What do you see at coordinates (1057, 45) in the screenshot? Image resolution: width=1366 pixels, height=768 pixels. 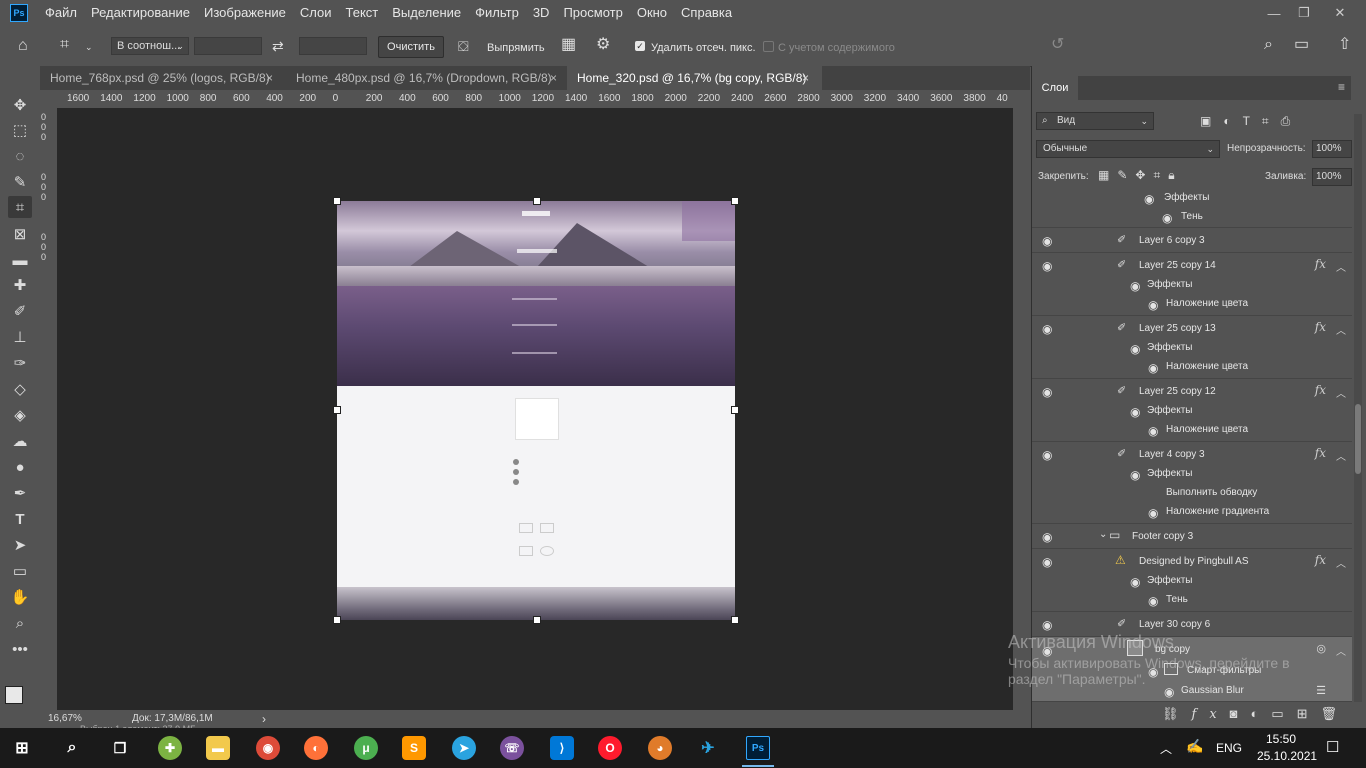 I see `reset-icon: ↺` at bounding box center [1057, 45].